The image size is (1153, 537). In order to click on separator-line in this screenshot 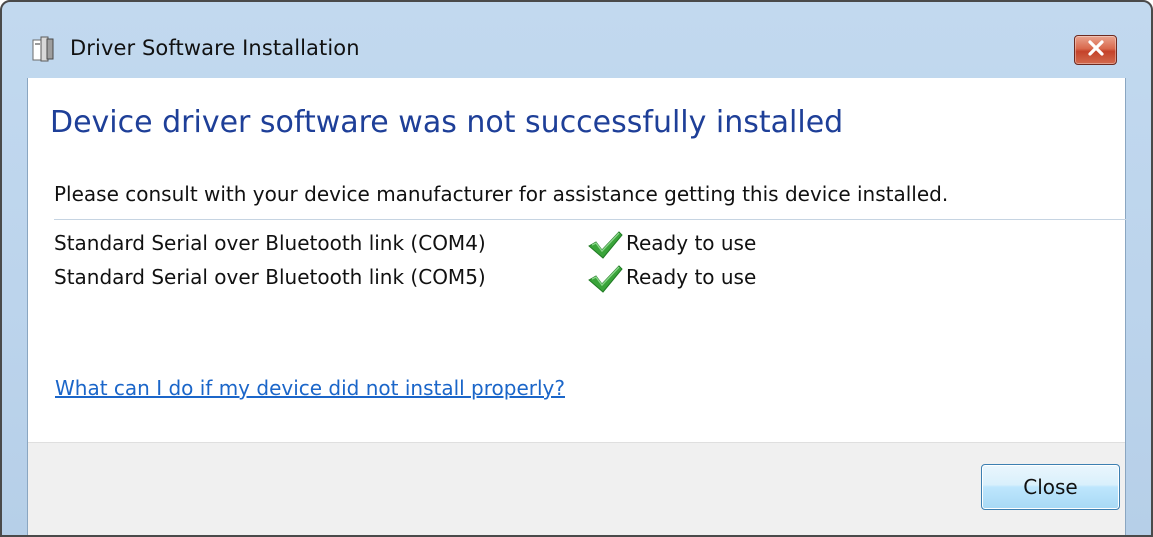, I will do `click(590, 219)`.